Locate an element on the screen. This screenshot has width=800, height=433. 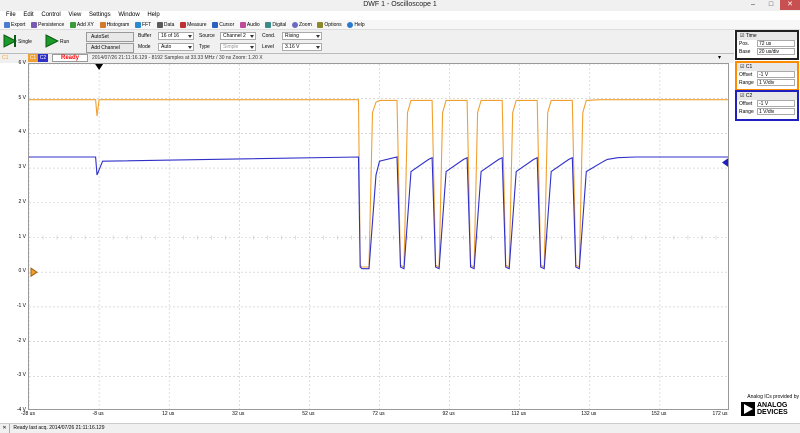
toolbar-export: Export is located at coordinates (14, 25).